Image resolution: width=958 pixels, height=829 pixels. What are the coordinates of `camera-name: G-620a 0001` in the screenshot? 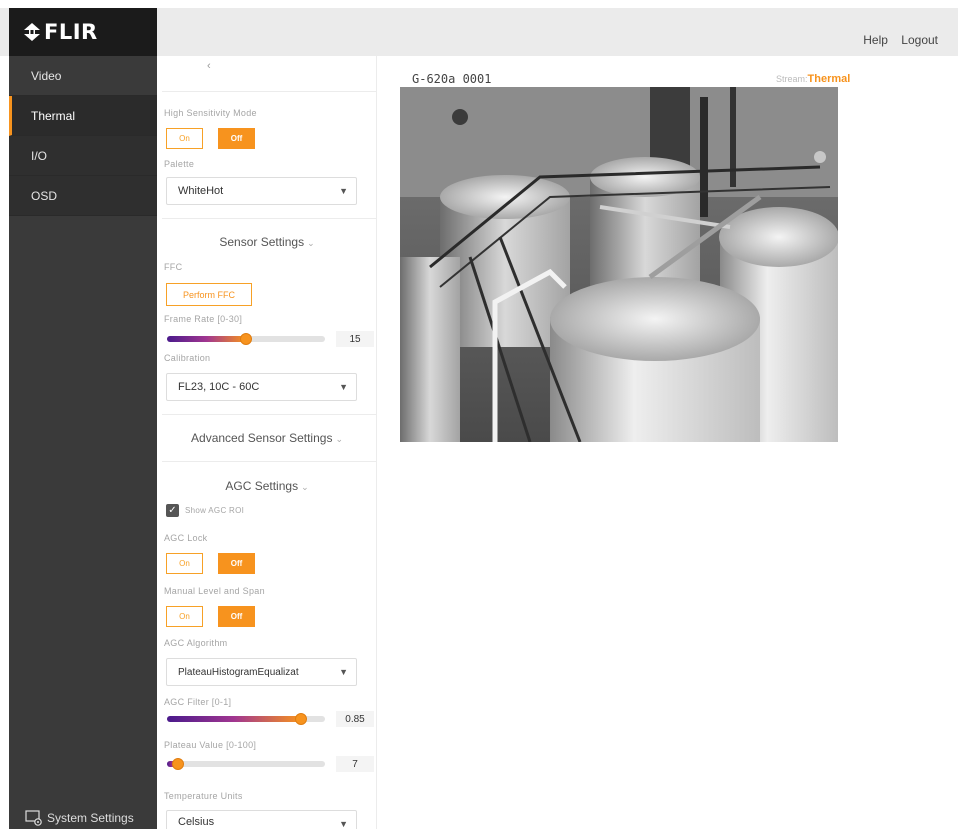 It's located at (452, 79).